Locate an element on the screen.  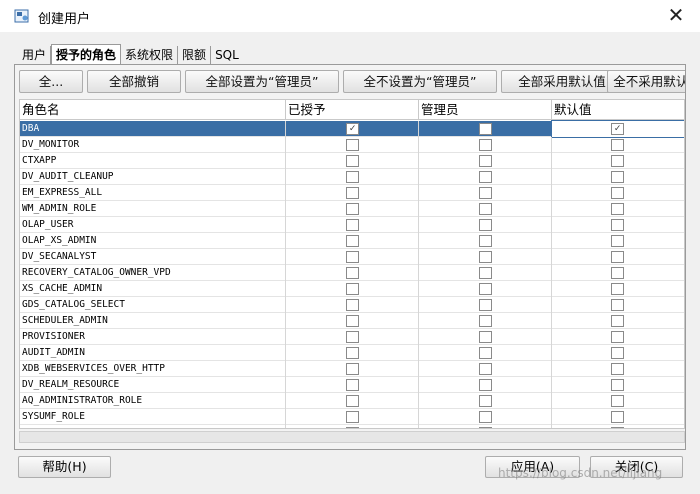
table-row: DV_SECANALYST is located at coordinates (352, 257).